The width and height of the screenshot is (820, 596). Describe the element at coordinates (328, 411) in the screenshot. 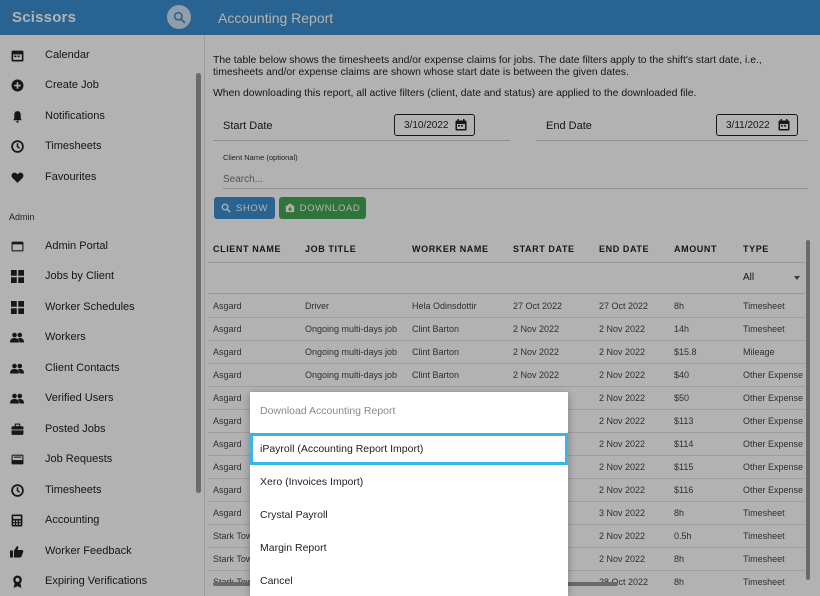

I see `dialog-title: Download Accounting Report` at that location.